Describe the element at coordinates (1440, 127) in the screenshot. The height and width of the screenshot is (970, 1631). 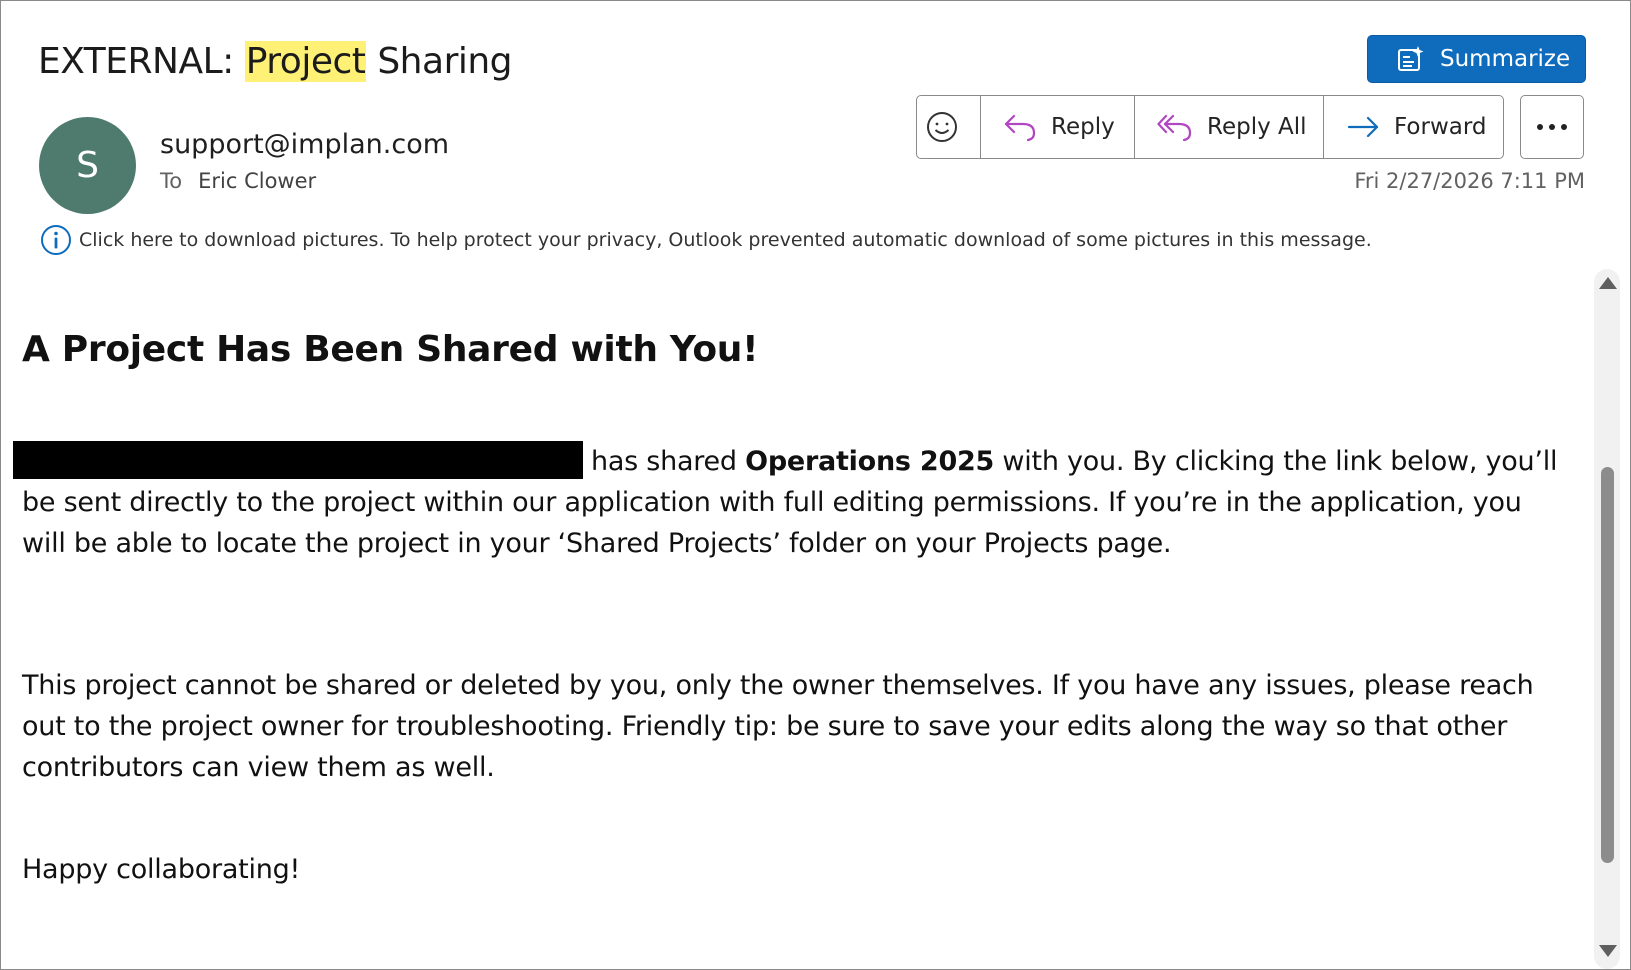
I see `forward-label: Forward` at that location.